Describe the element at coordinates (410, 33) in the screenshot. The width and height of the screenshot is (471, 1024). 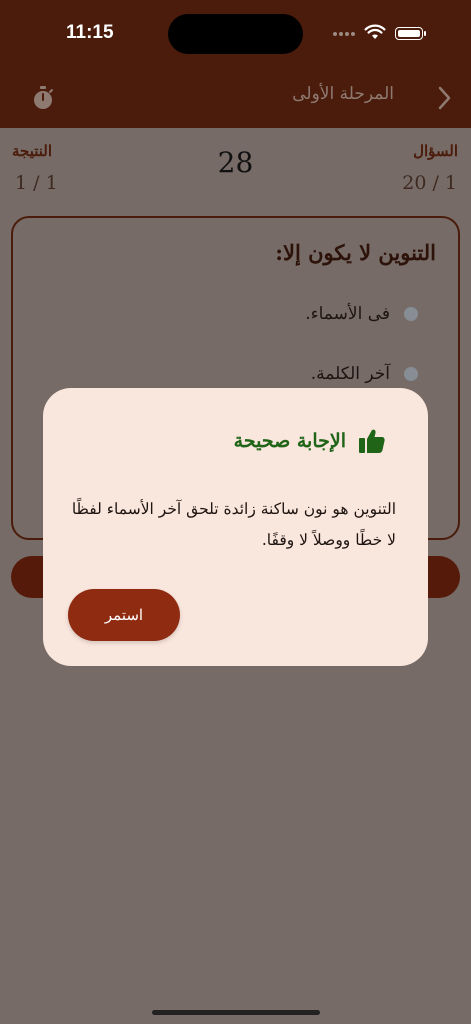
I see `battery-icon` at that location.